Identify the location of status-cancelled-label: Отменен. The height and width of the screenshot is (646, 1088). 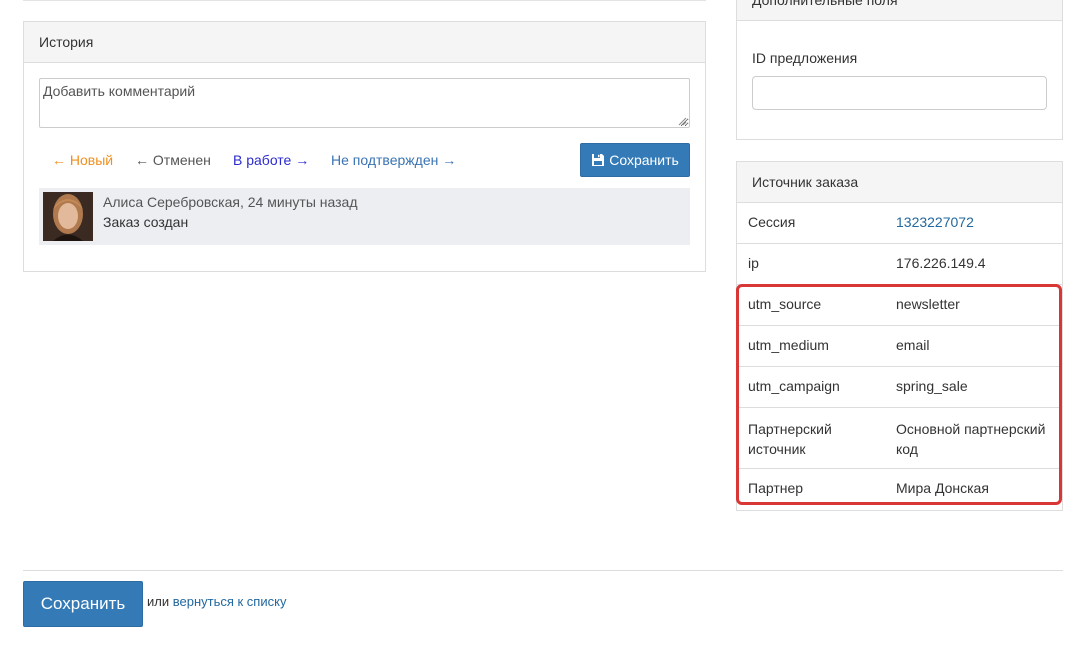
(181, 160).